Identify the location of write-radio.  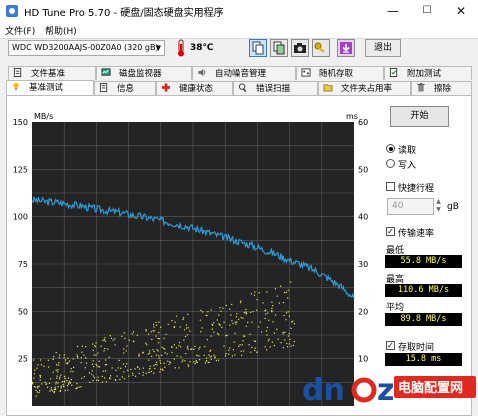
(390, 163).